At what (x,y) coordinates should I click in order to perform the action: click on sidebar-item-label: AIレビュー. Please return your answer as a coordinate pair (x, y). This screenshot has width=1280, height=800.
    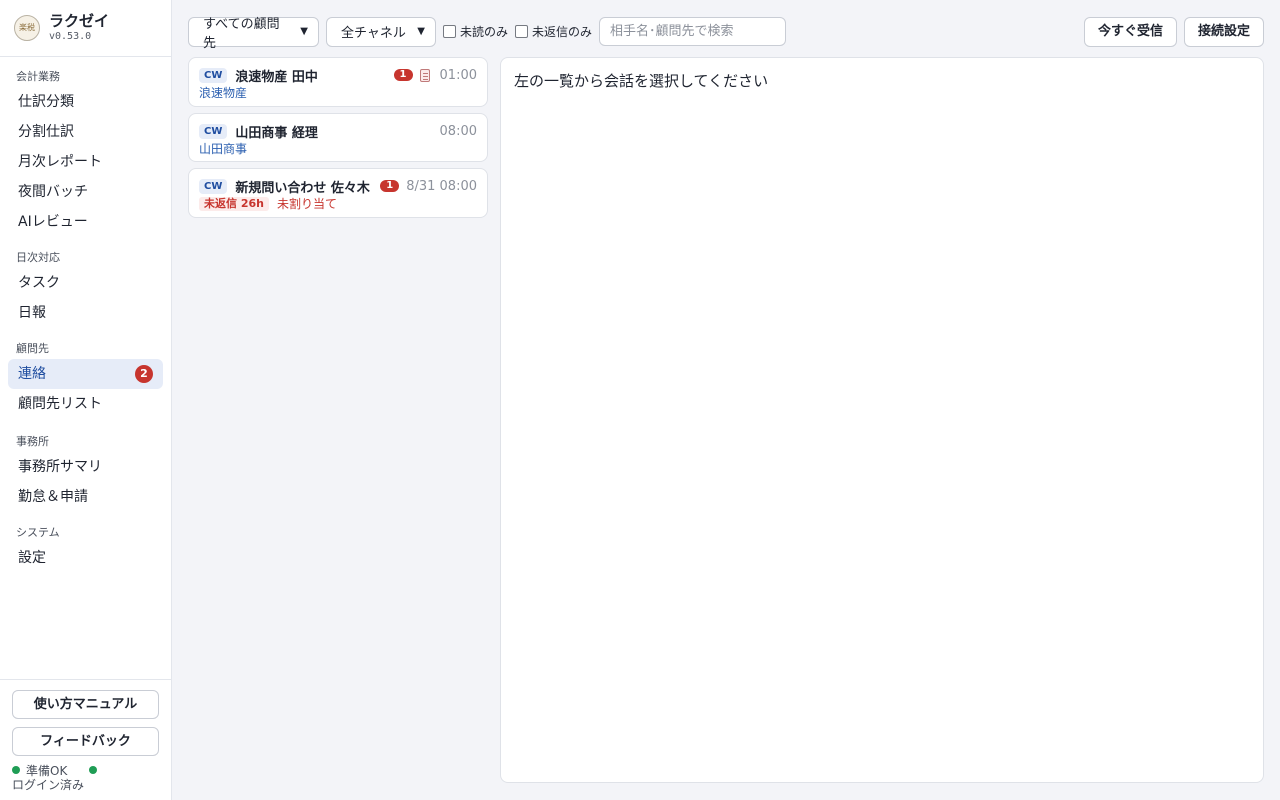
    Looking at the image, I should click on (53, 222).